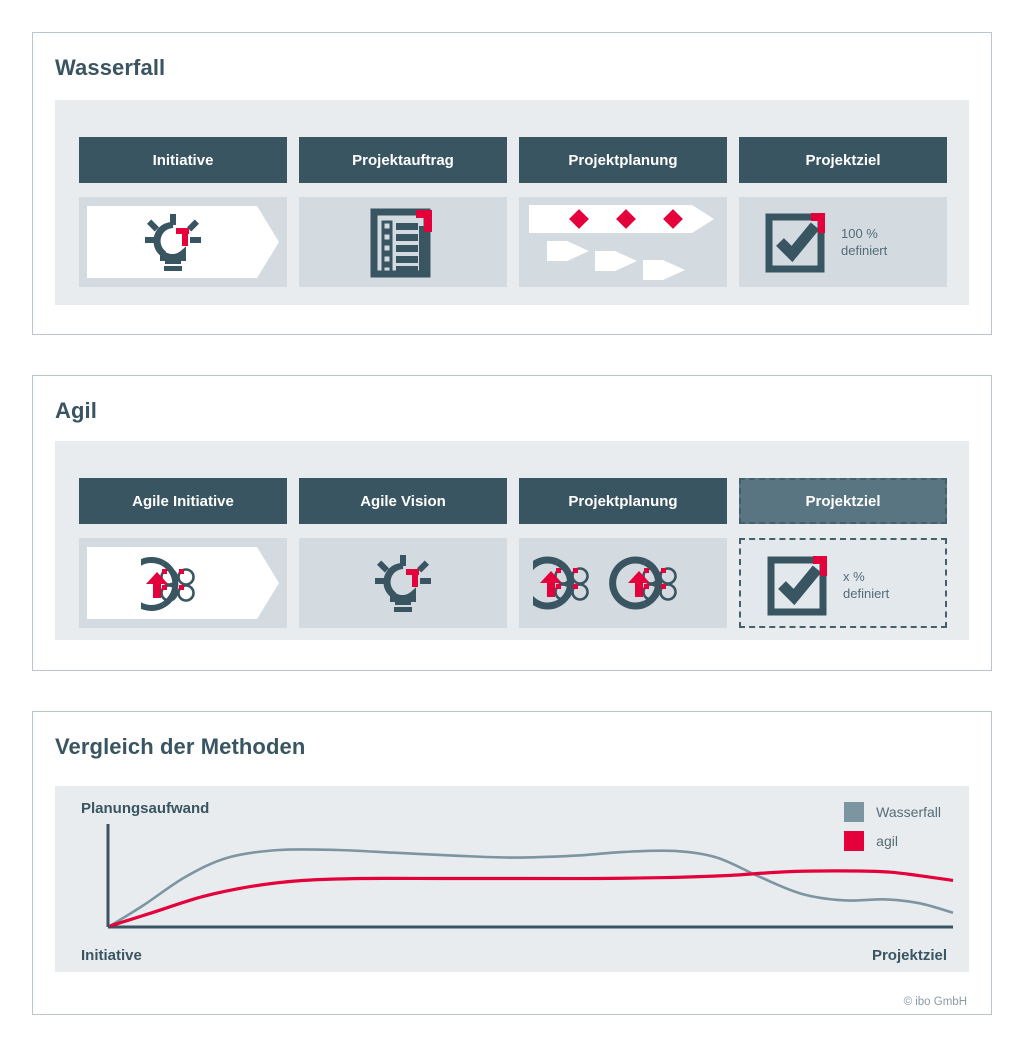 The height and width of the screenshot is (1047, 1024). What do you see at coordinates (935, 1002) in the screenshot?
I see `copyright-notice: © ibo GmbH` at bounding box center [935, 1002].